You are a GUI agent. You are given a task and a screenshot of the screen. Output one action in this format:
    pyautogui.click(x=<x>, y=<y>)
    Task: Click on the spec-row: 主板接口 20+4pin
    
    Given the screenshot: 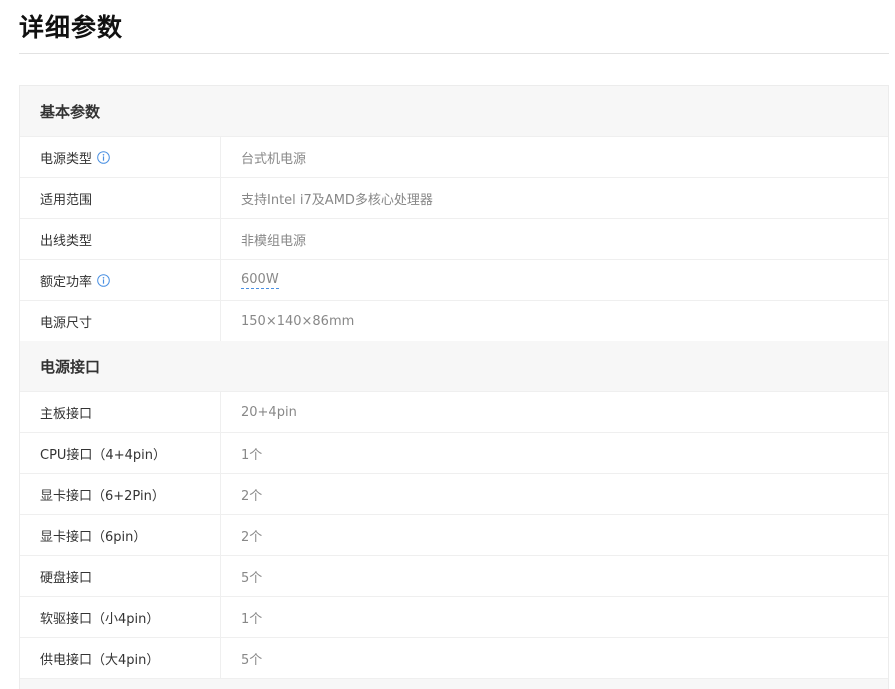 What is the action you would take?
    pyautogui.click(x=454, y=412)
    